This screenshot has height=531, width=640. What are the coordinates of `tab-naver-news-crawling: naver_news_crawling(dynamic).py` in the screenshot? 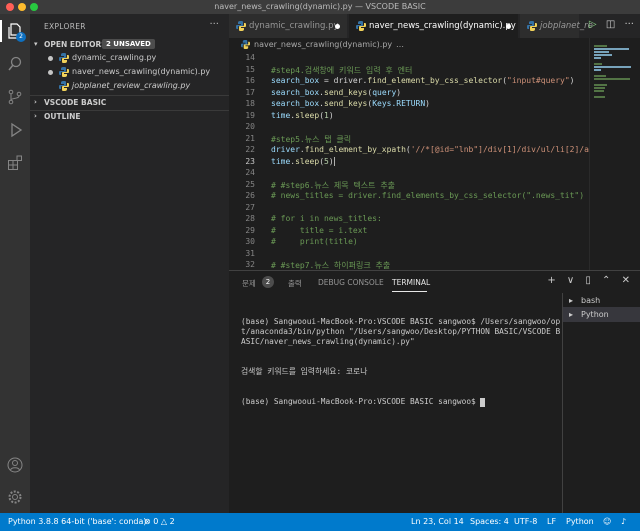 It's located at (434, 26).